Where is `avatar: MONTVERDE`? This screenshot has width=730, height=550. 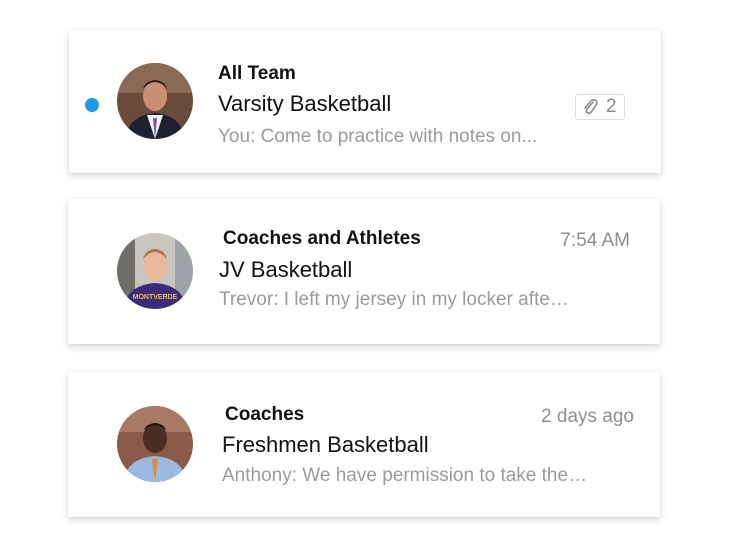 avatar: MONTVERDE is located at coordinates (155, 271).